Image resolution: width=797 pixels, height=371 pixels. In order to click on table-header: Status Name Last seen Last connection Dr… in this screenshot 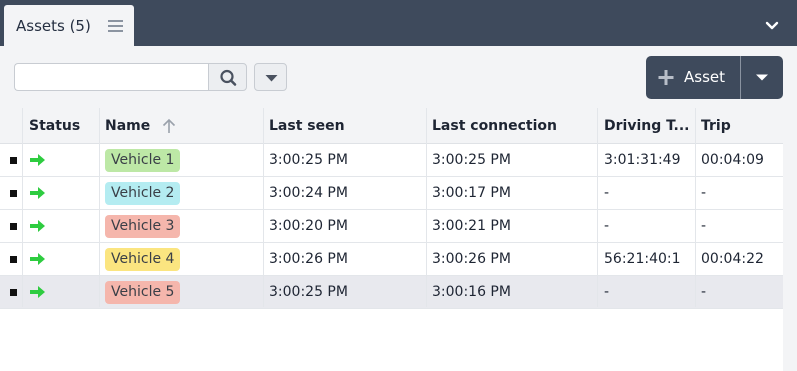, I will do `click(391, 126)`.